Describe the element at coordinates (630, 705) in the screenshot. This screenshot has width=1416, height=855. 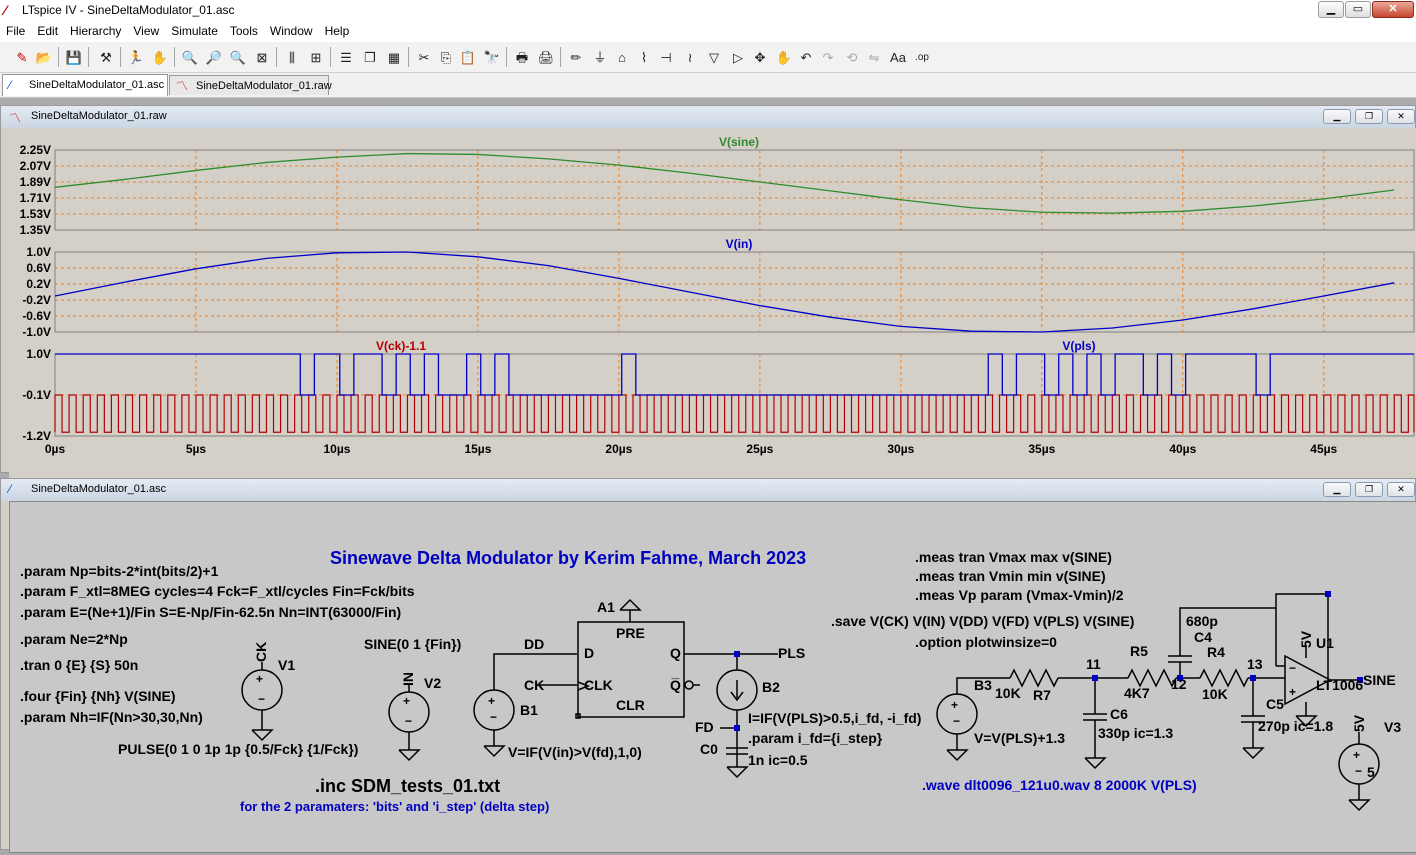
I see `pin-clr: CLR` at that location.